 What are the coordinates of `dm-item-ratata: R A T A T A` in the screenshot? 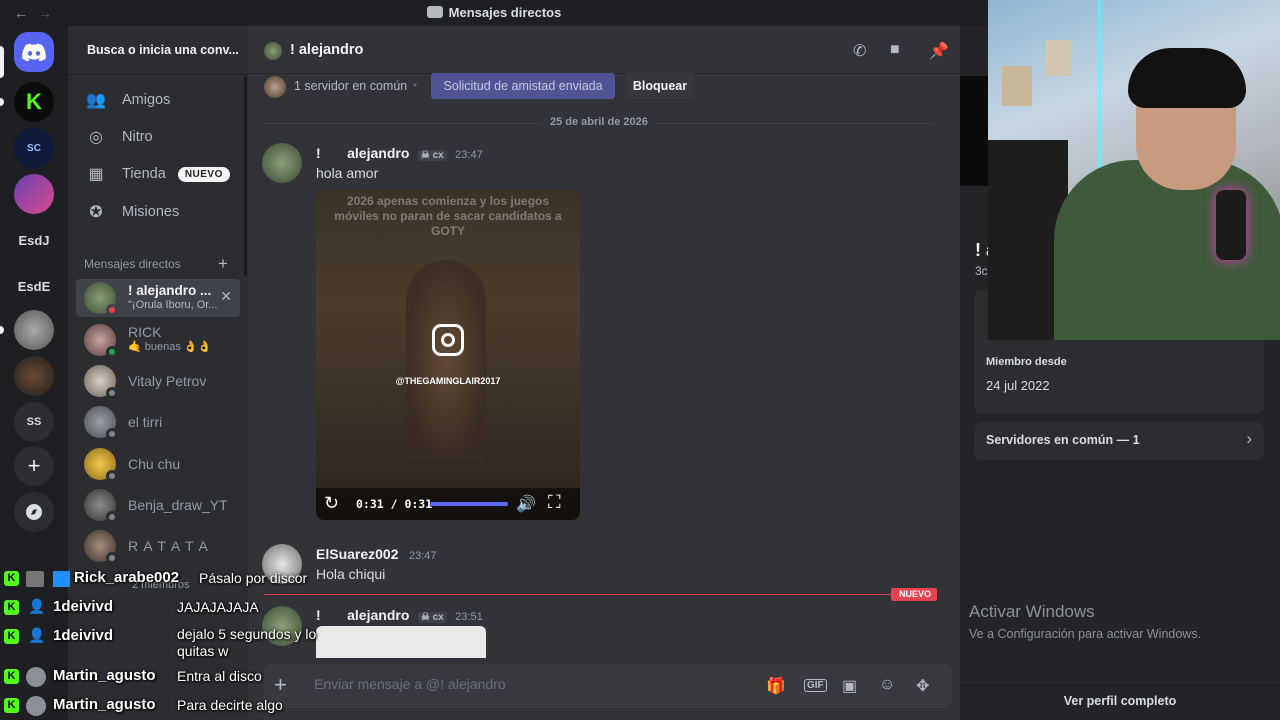 It's located at (158, 546).